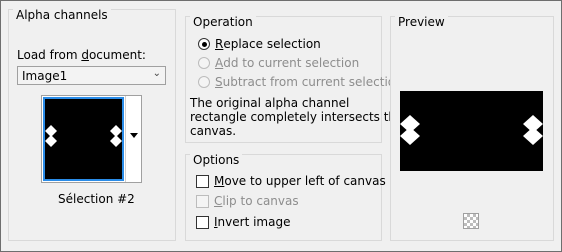  I want to click on transparency-toggle-icon, so click(471, 221).